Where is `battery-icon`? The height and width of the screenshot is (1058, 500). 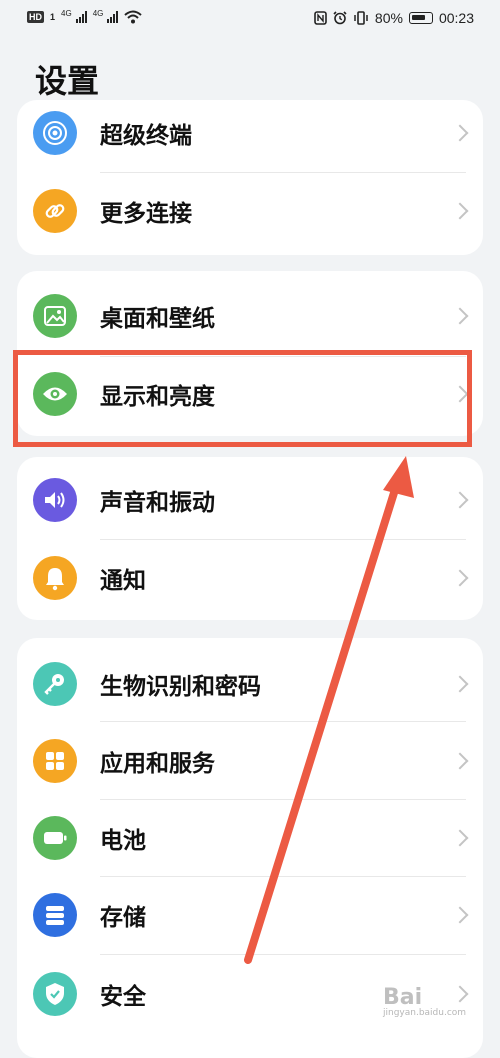
battery-icon is located at coordinates (420, 18).